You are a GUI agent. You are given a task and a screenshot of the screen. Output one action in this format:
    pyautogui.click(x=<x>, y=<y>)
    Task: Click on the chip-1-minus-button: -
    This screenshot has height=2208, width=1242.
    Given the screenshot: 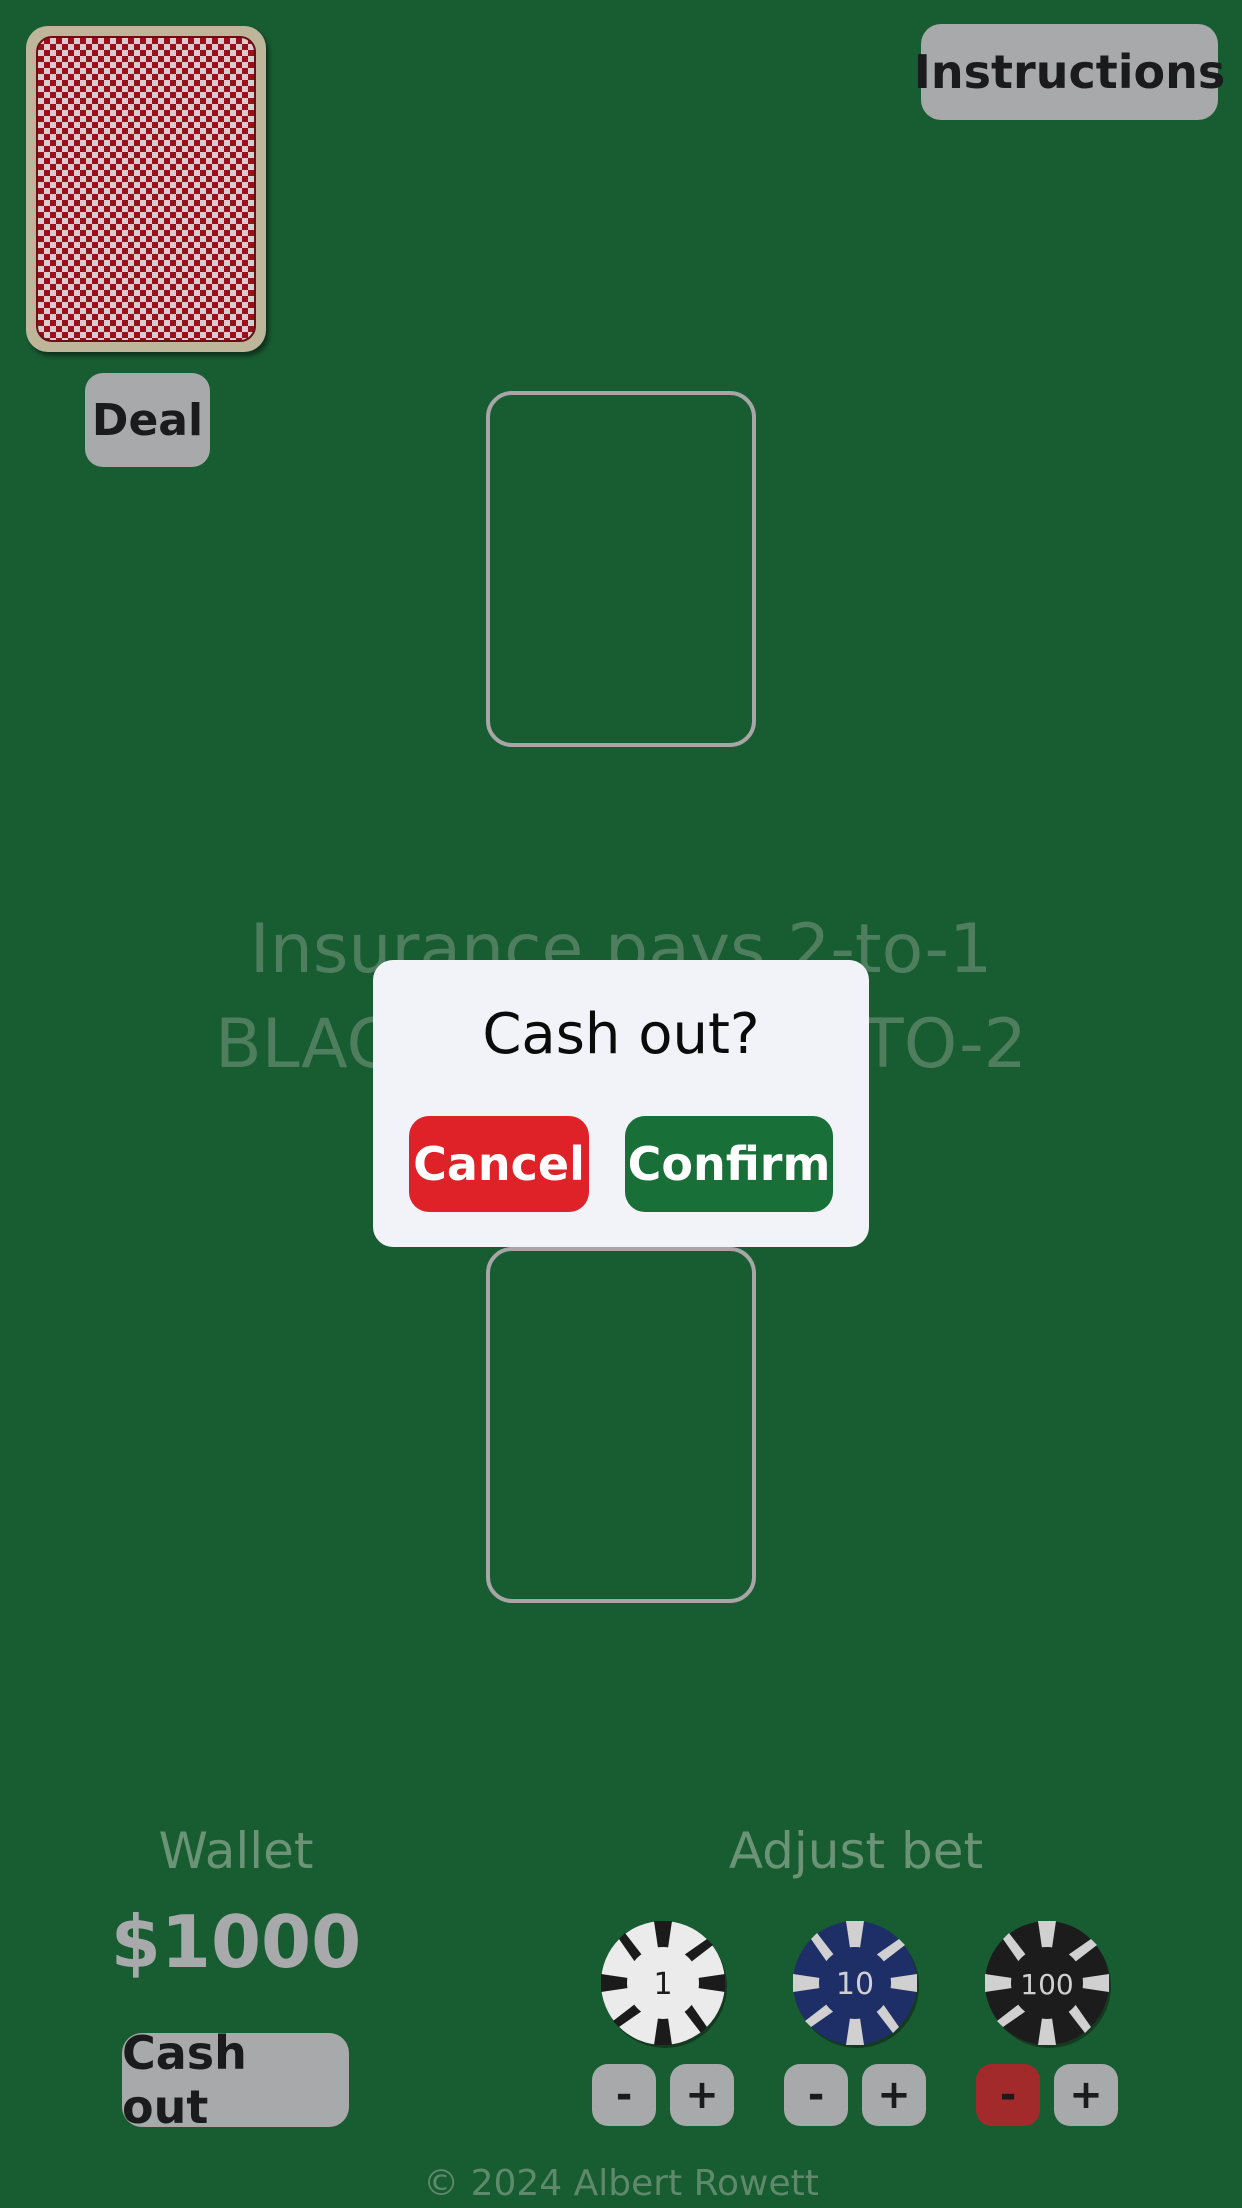 What is the action you would take?
    pyautogui.click(x=624, y=2095)
    